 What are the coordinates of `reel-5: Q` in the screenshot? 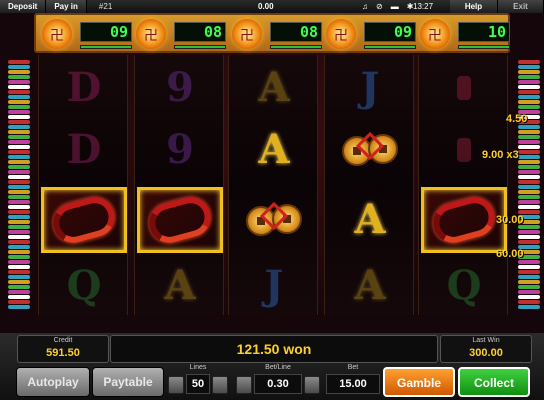 It's located at (463, 185).